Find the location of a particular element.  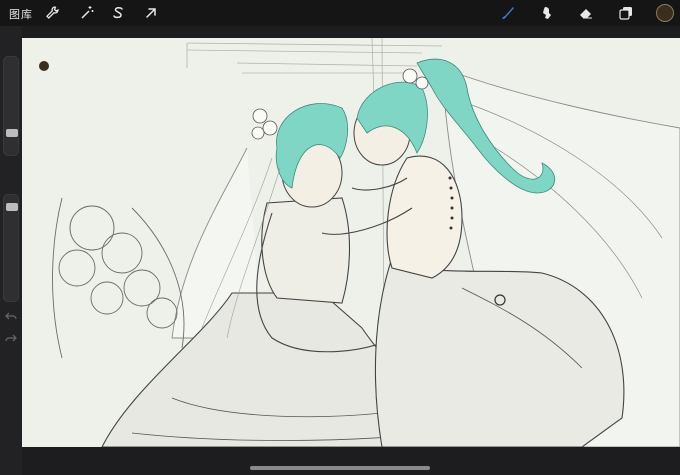

opacity-slider is located at coordinates (11, 248).